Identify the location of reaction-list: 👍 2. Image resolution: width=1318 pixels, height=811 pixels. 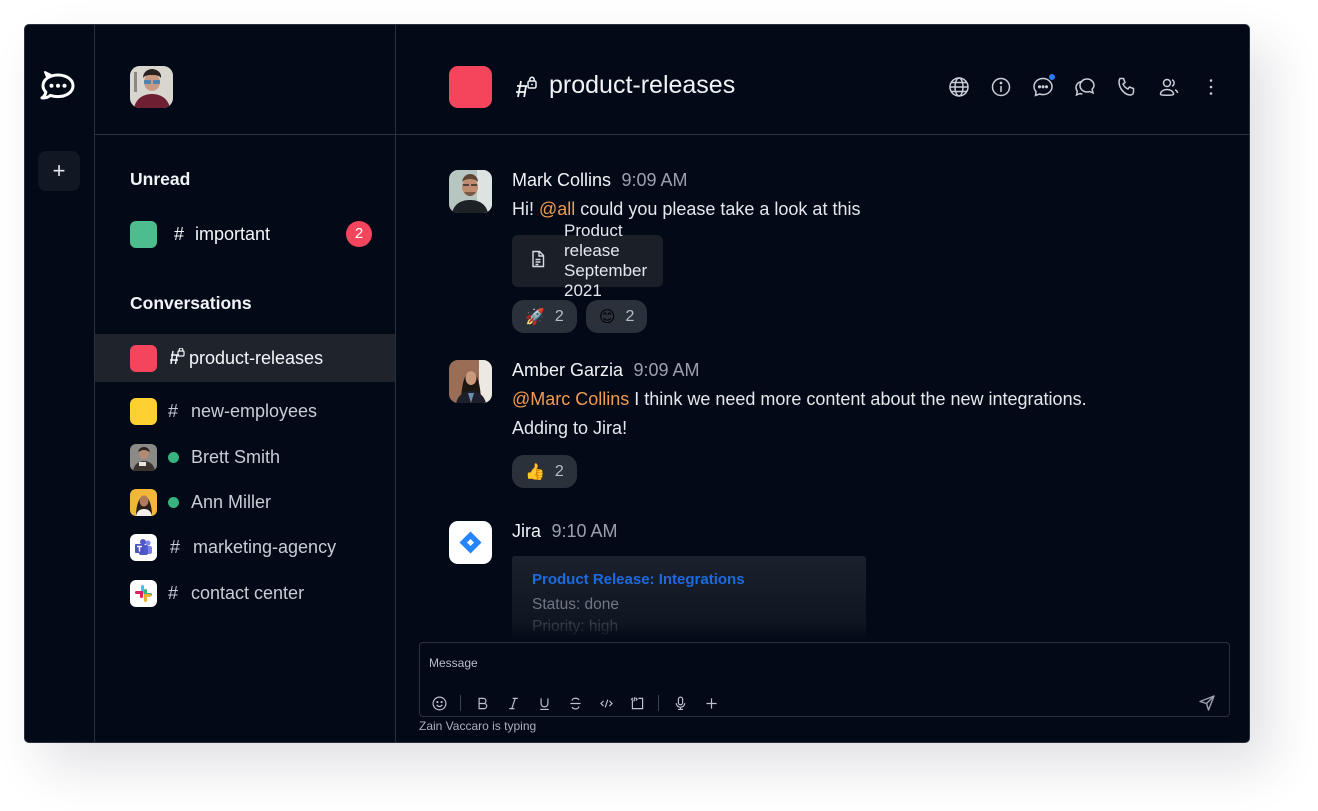
(544, 471).